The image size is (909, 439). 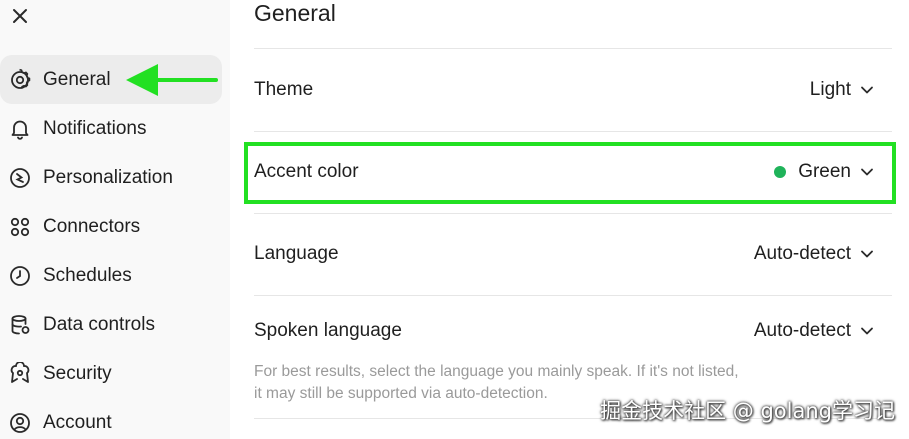 What do you see at coordinates (20, 325) in the screenshot?
I see `database-icon` at bounding box center [20, 325].